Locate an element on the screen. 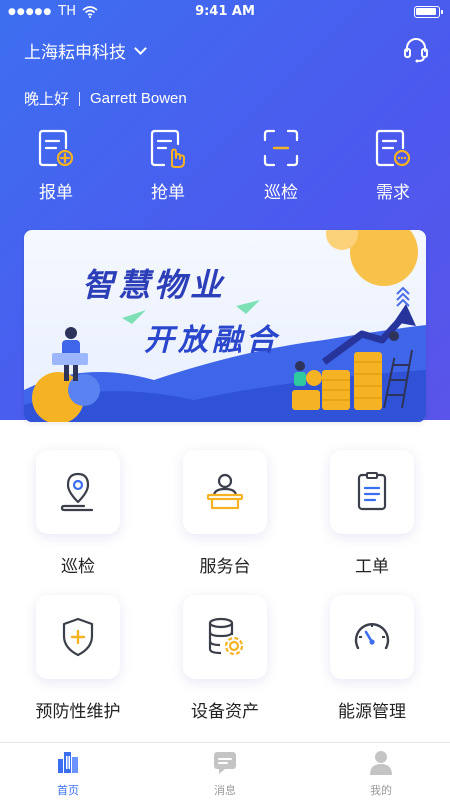  gauge-icon is located at coordinates (372, 636).